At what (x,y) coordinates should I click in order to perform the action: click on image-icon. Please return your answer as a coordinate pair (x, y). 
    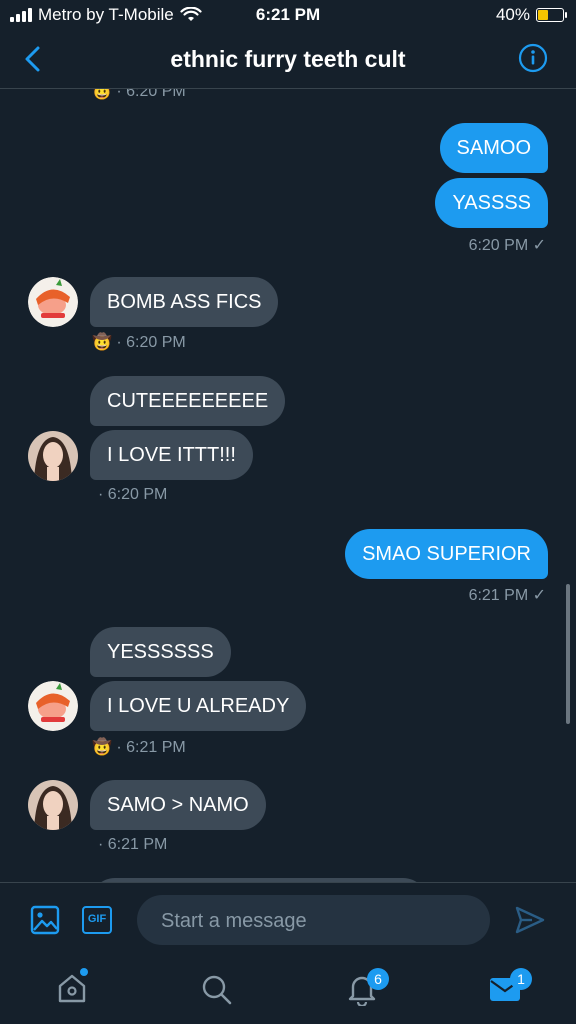
    Looking at the image, I should click on (45, 920).